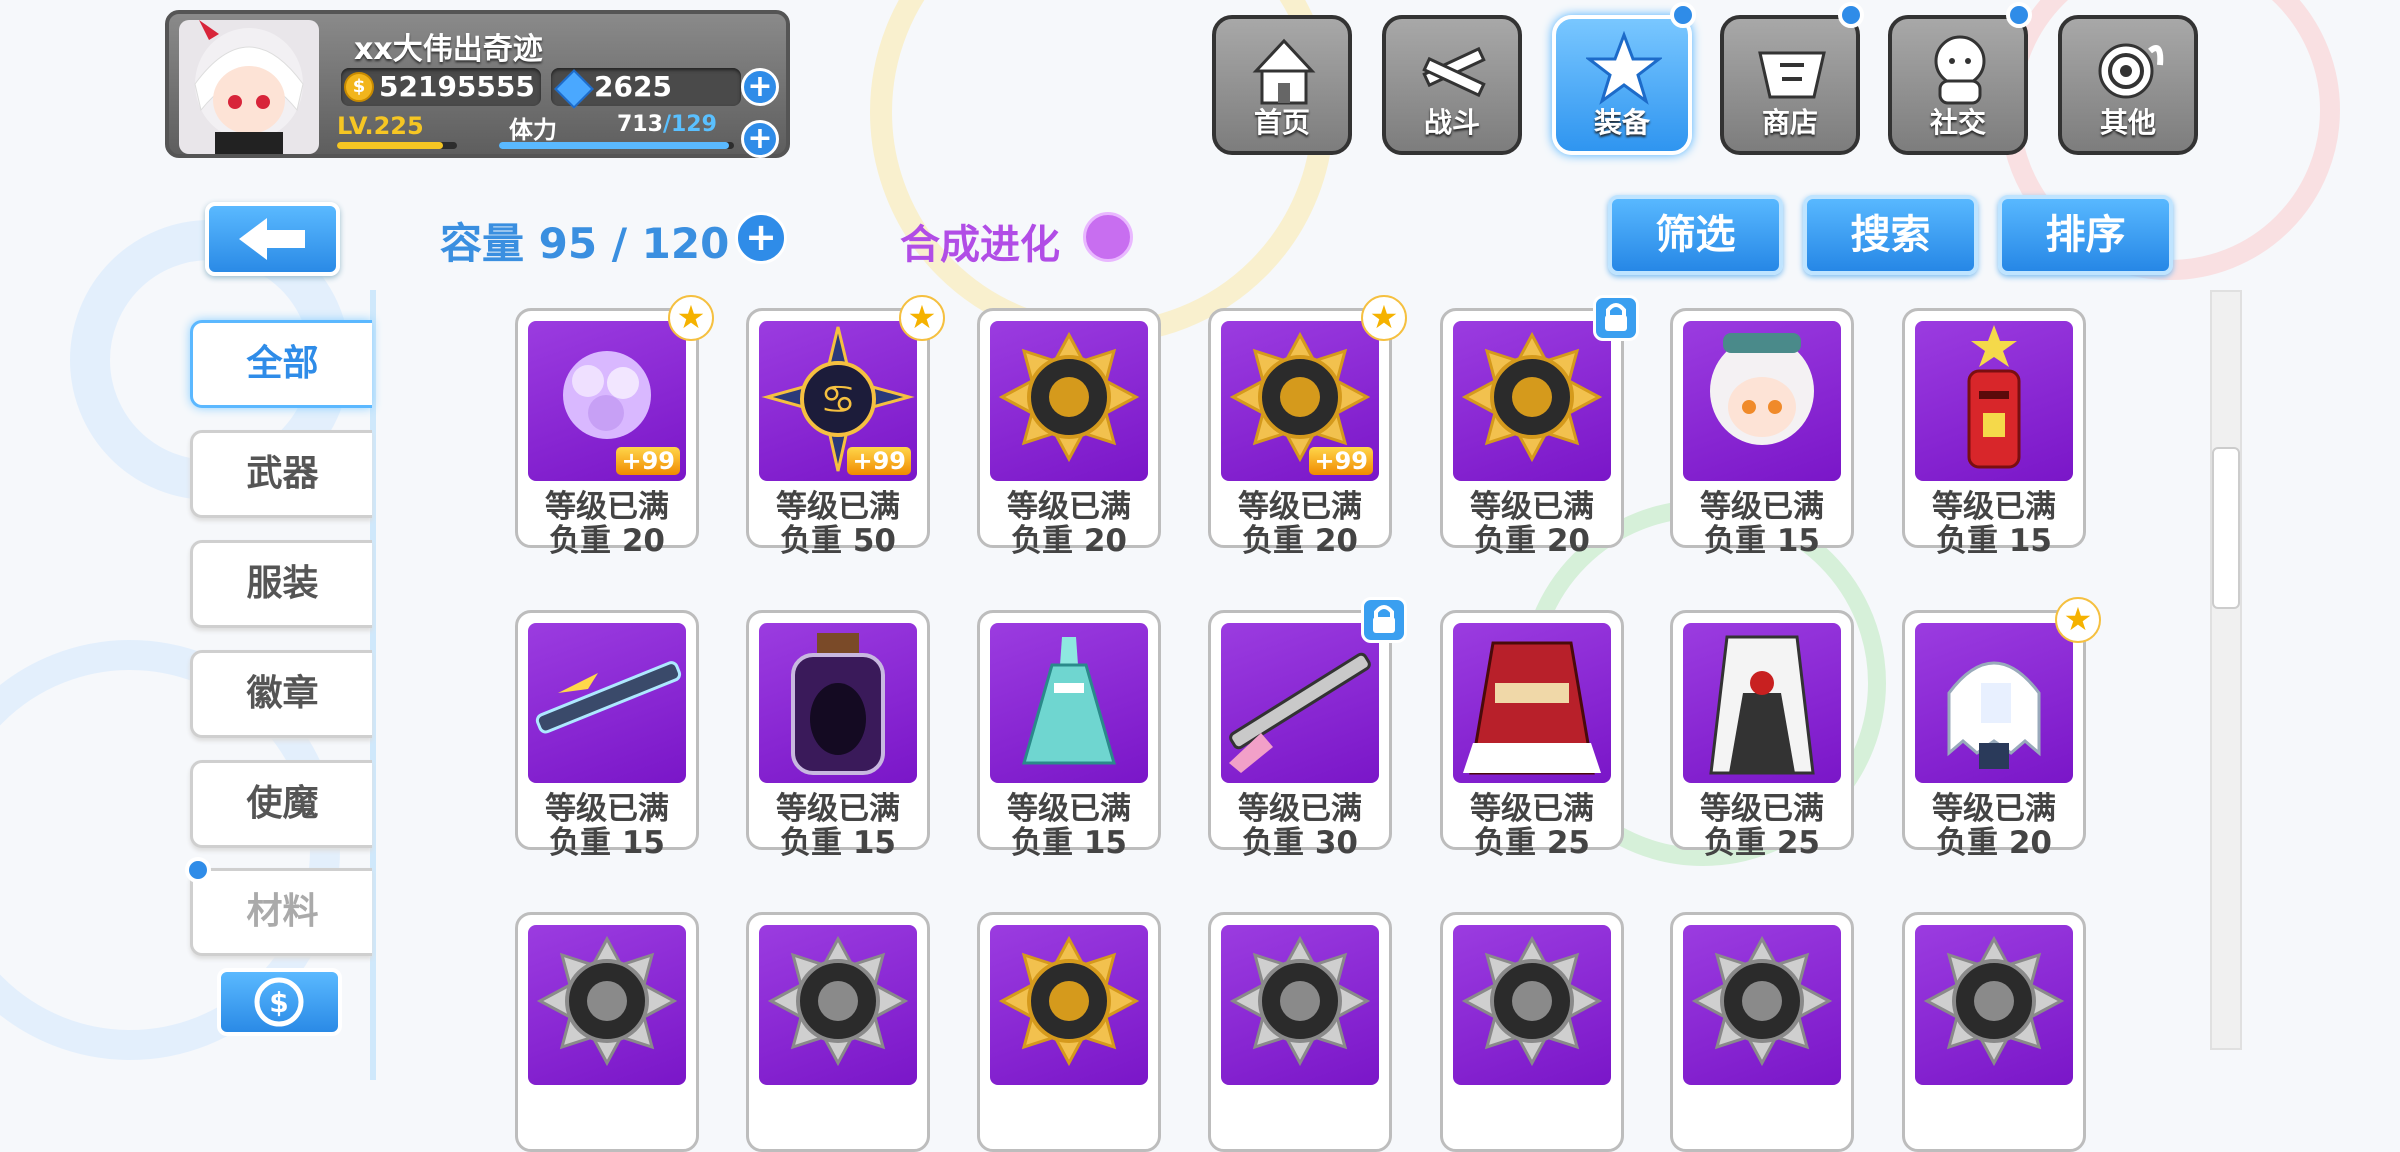 The image size is (2400, 1152). I want to click on currency-button: $, so click(279, 1002).